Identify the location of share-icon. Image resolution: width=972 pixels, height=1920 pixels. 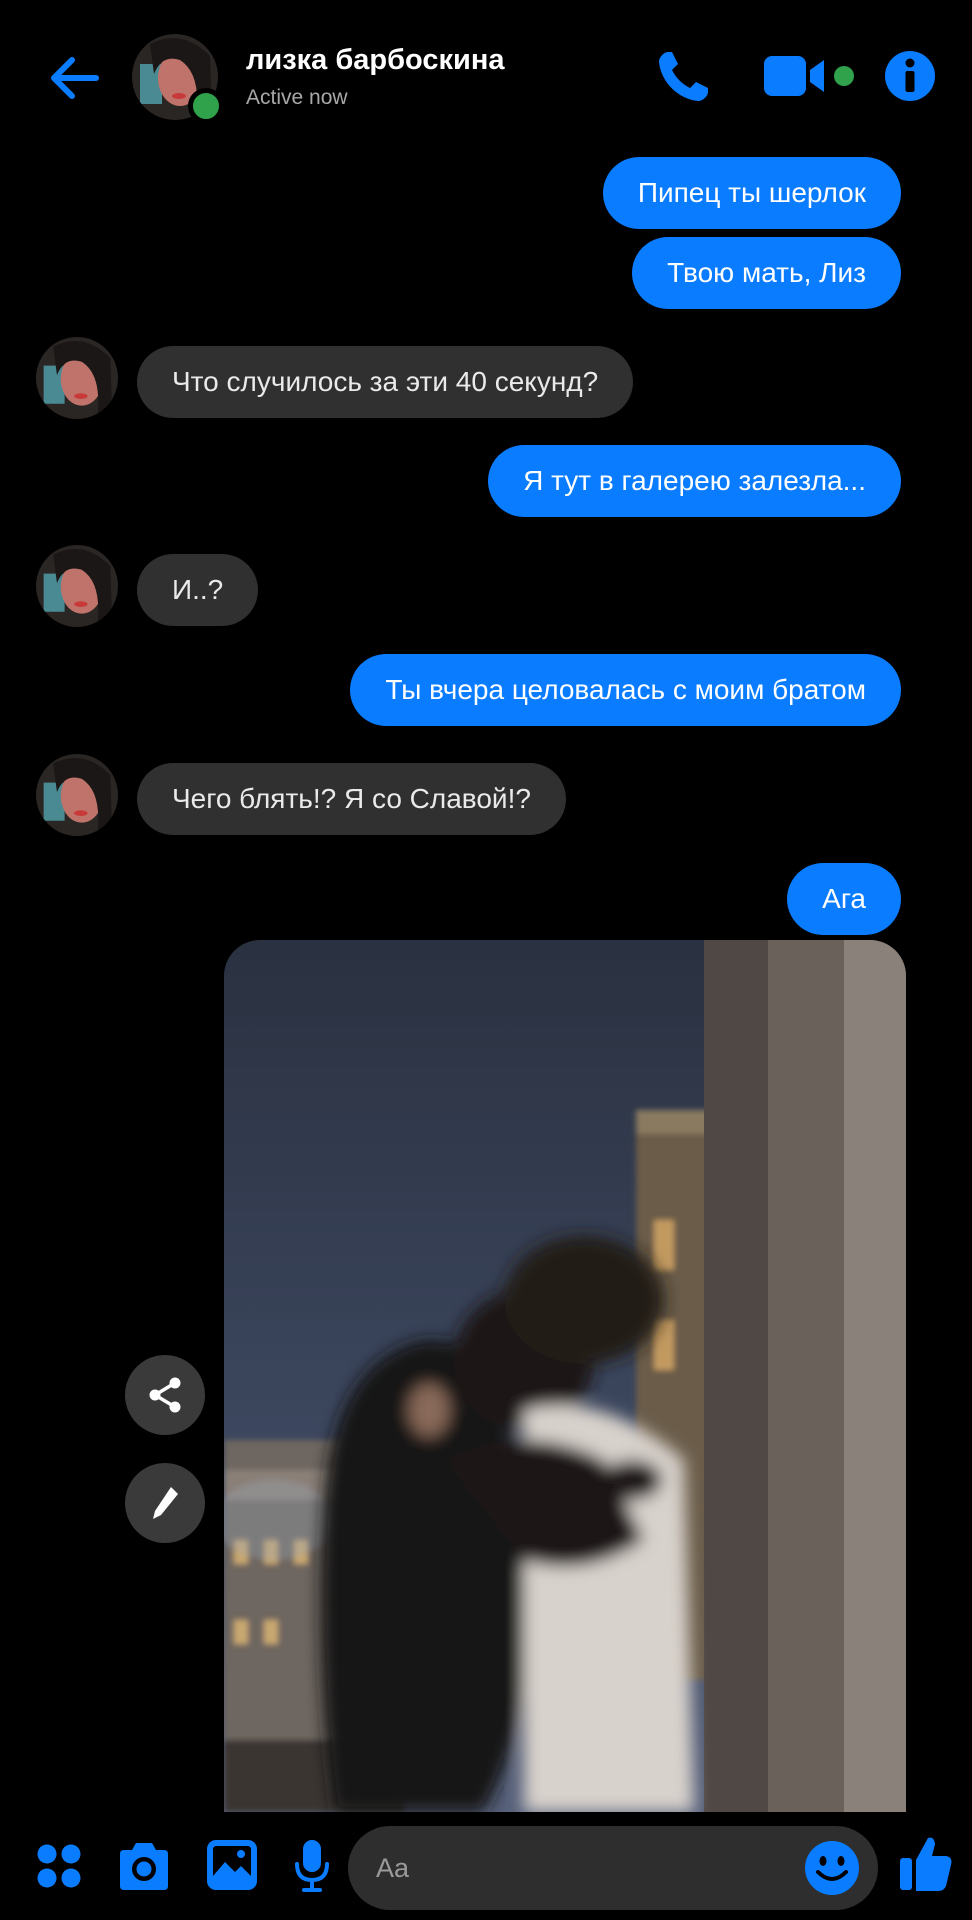
(165, 1395).